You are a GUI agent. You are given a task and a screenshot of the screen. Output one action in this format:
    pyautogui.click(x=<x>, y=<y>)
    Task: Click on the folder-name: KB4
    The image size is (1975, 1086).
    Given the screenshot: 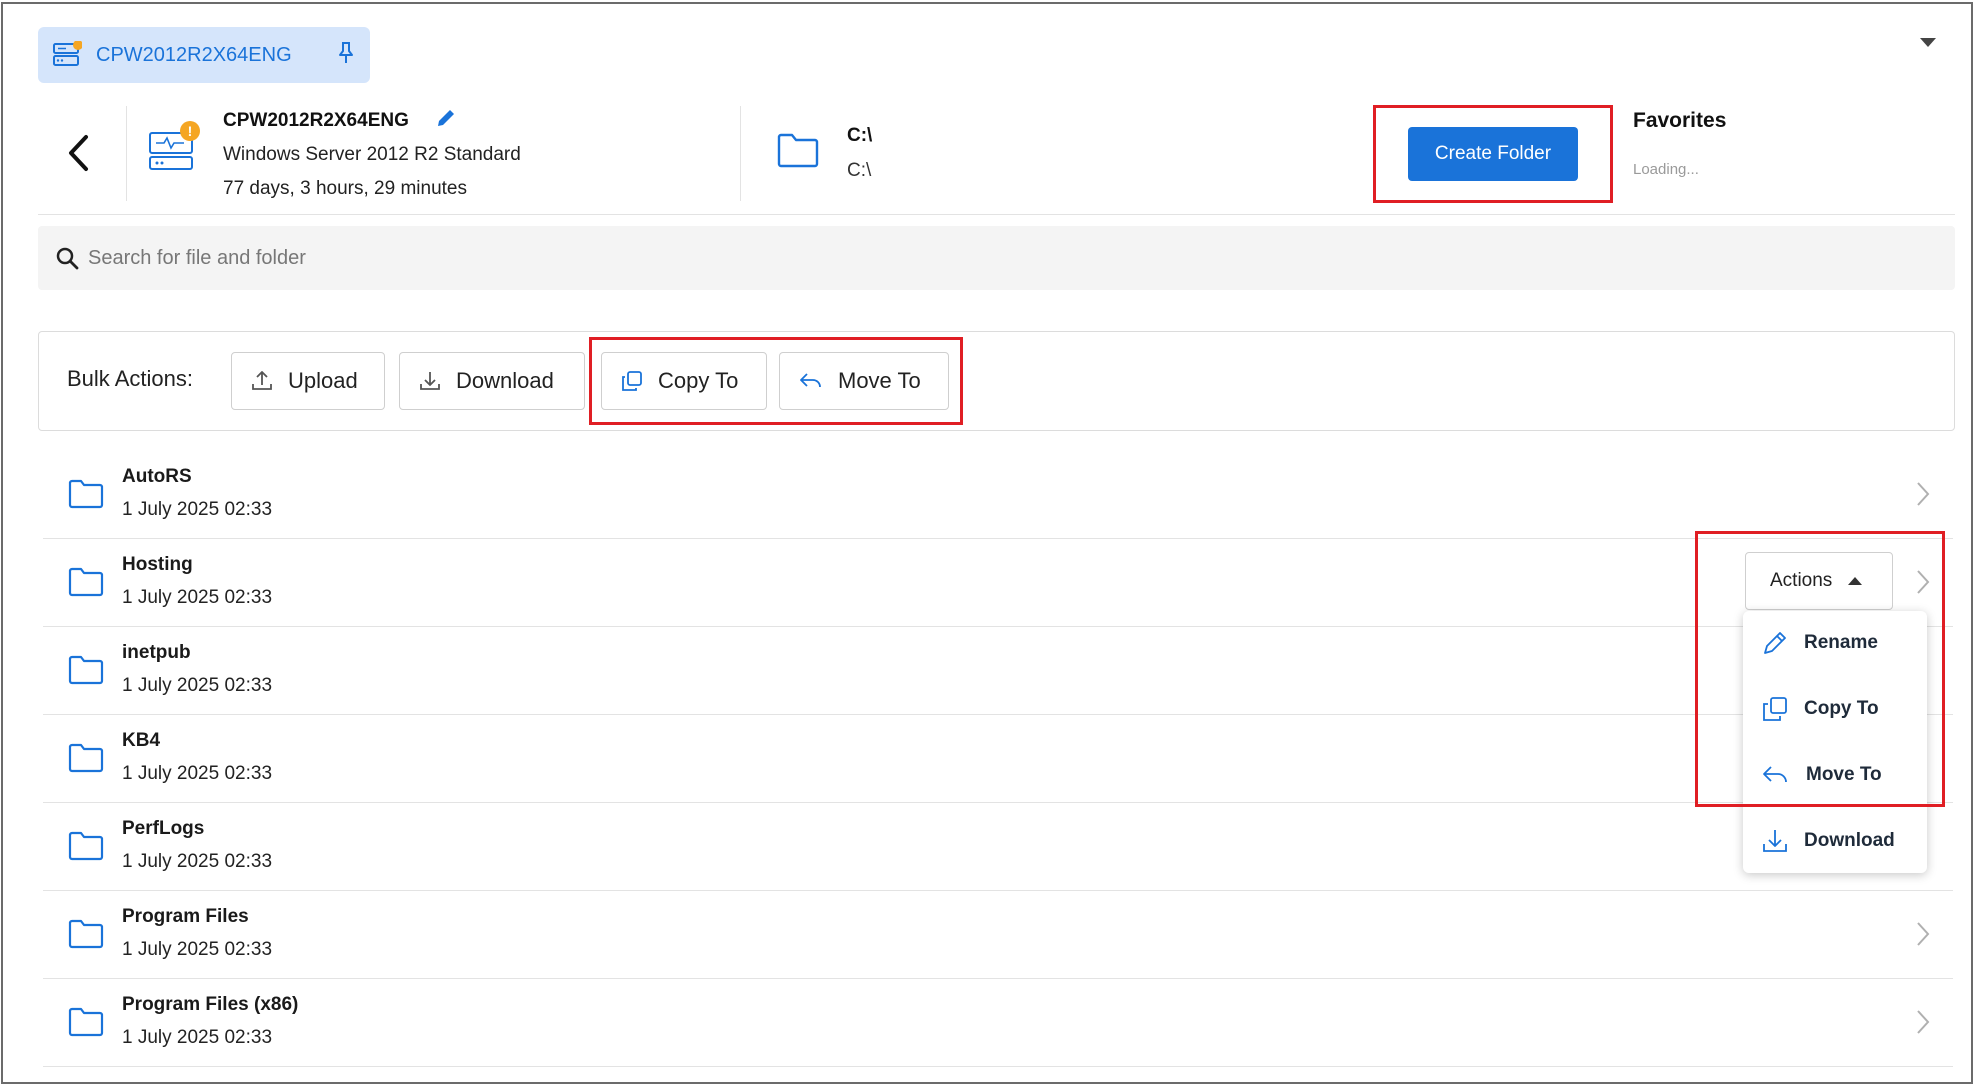 What is the action you would take?
    pyautogui.click(x=141, y=740)
    